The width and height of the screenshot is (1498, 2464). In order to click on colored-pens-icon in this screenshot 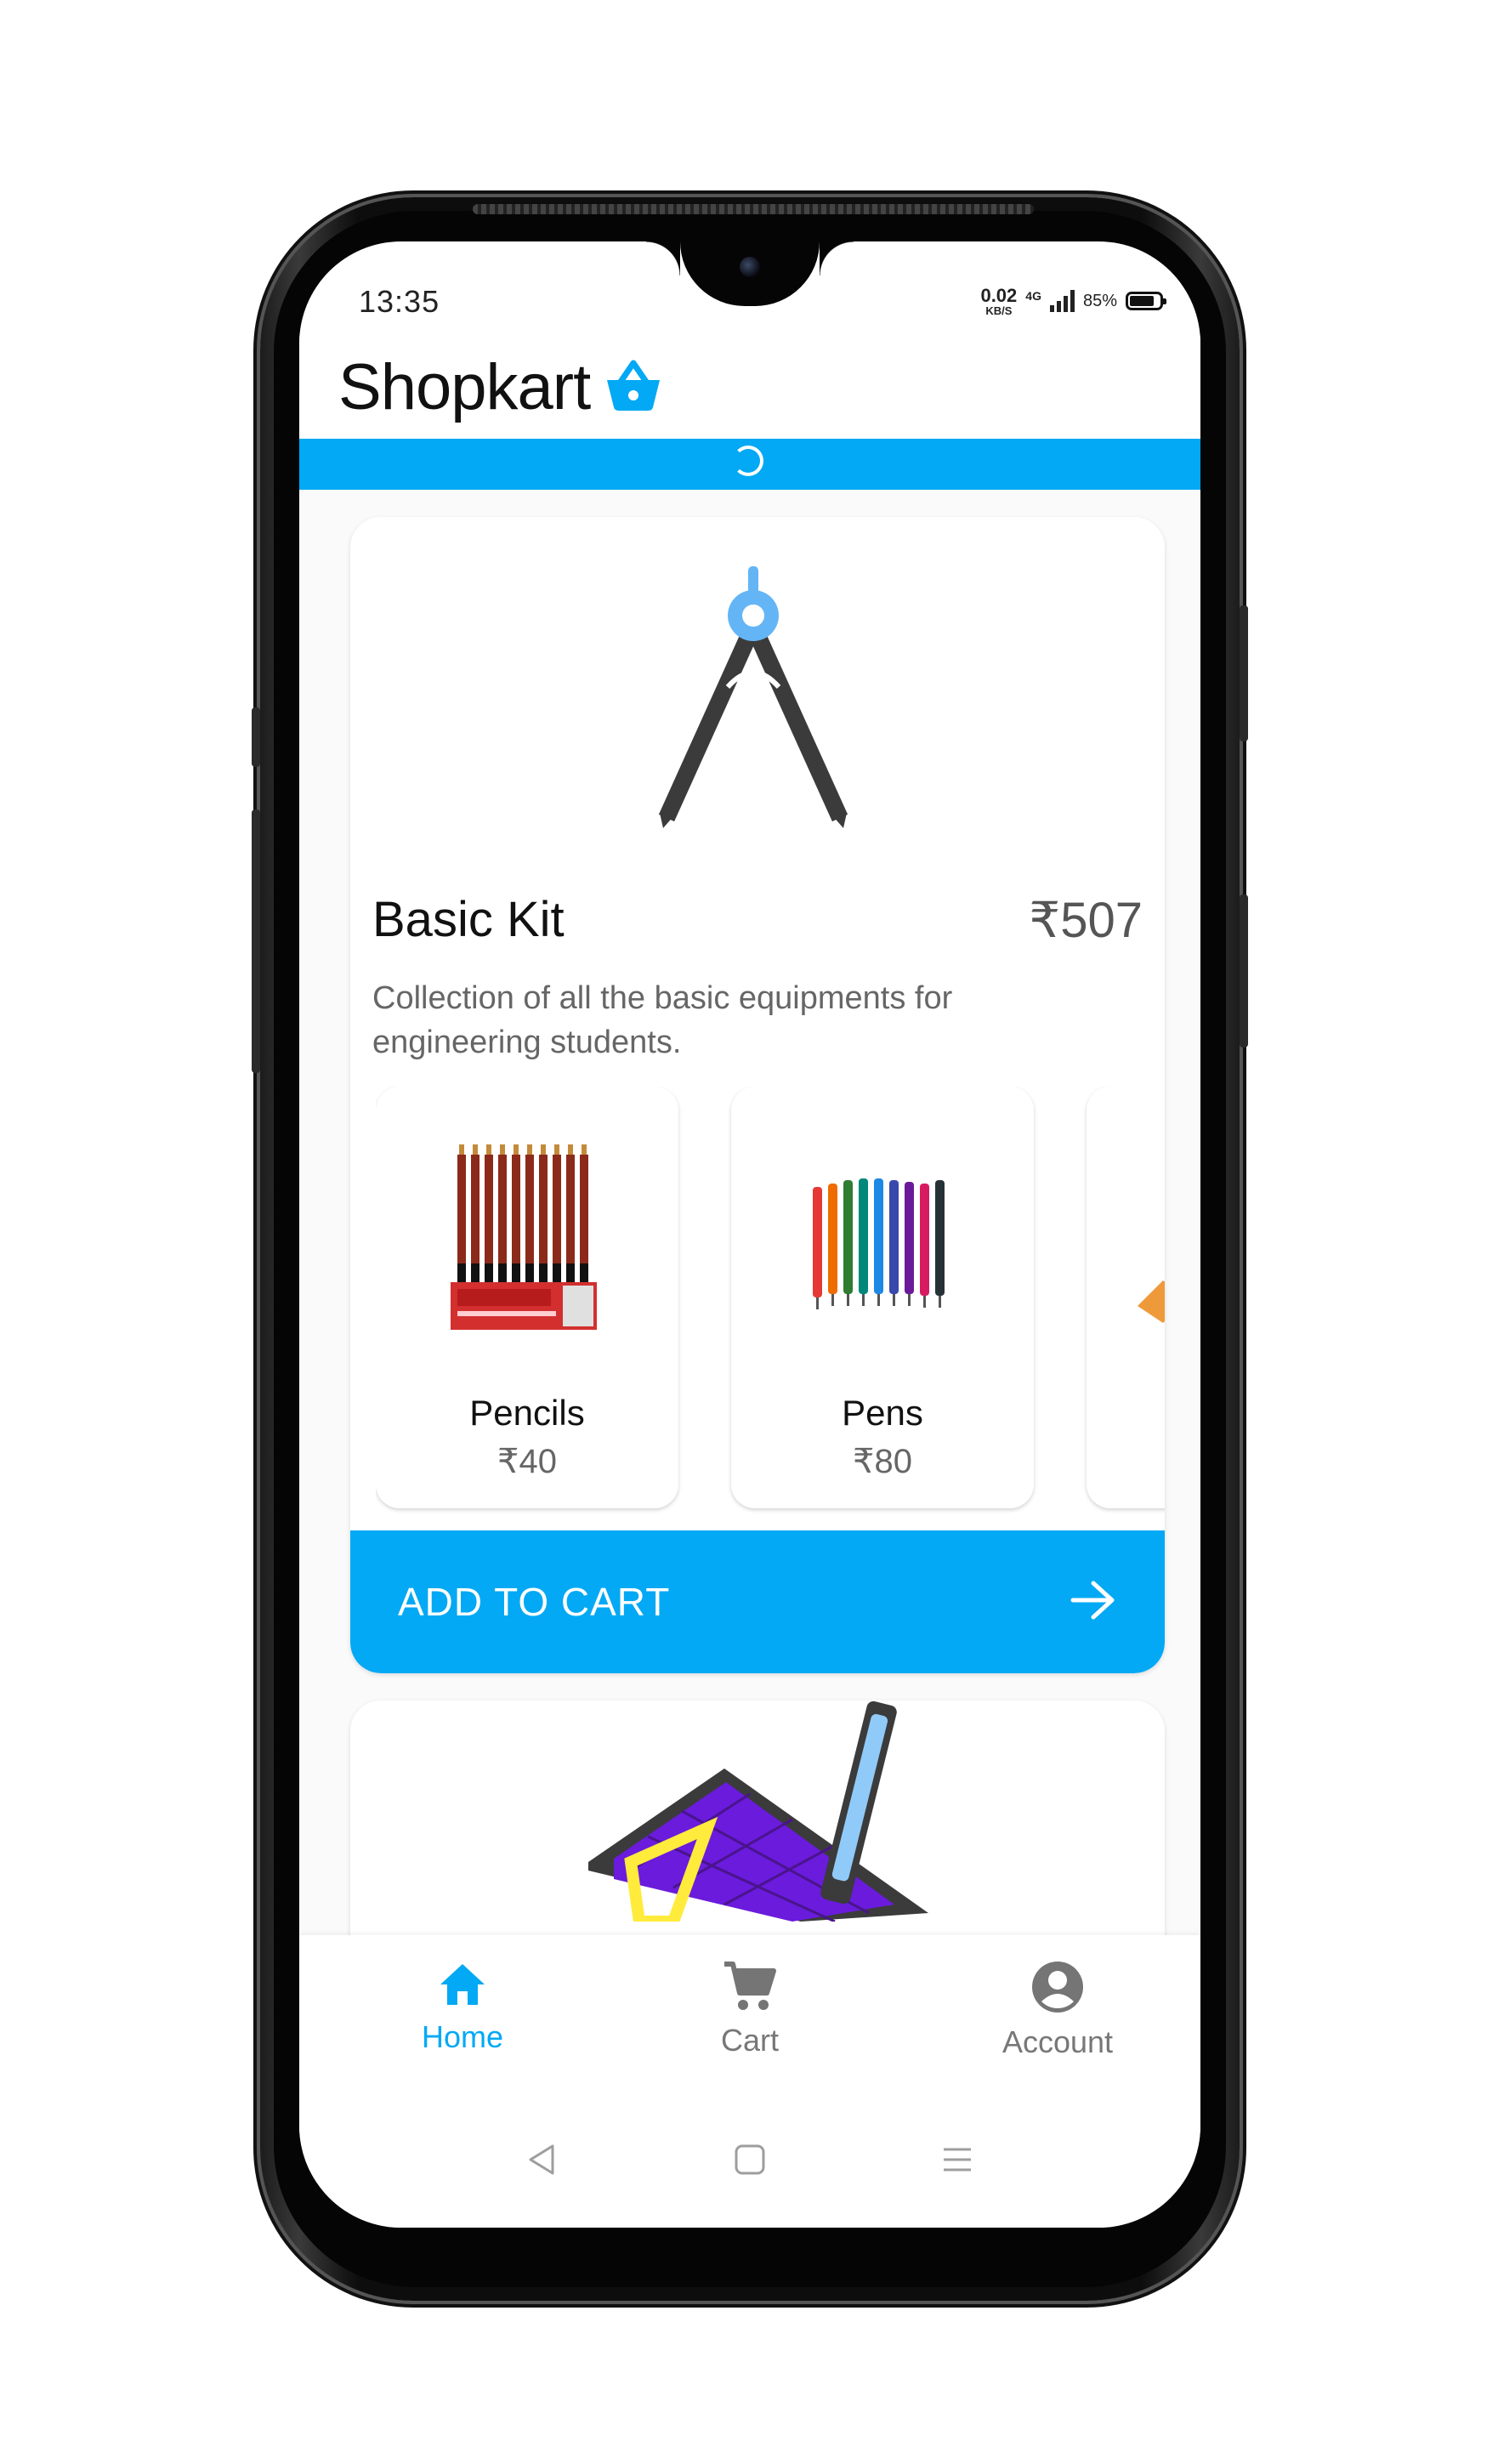, I will do `click(882, 1238)`.